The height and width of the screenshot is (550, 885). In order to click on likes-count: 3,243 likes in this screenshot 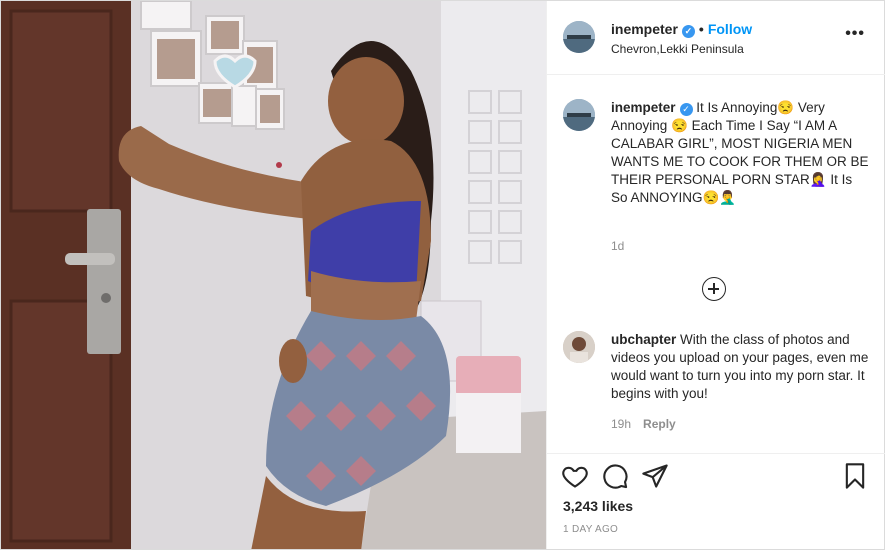, I will do `click(598, 506)`.